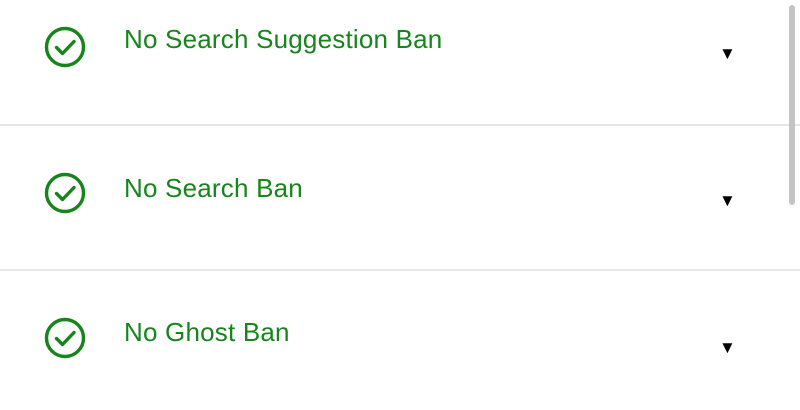  I want to click on result-label: No Search Suggestion Ban, so click(283, 39).